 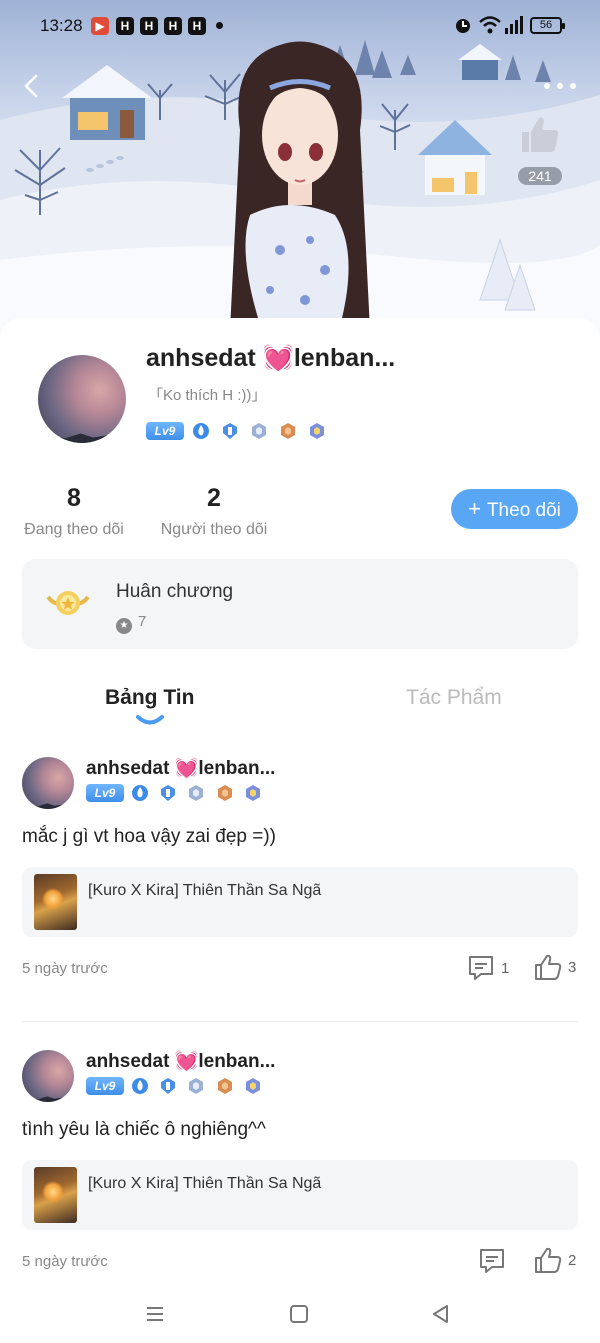 What do you see at coordinates (214, 529) in the screenshot?
I see `followers-label: Người theo dõi` at bounding box center [214, 529].